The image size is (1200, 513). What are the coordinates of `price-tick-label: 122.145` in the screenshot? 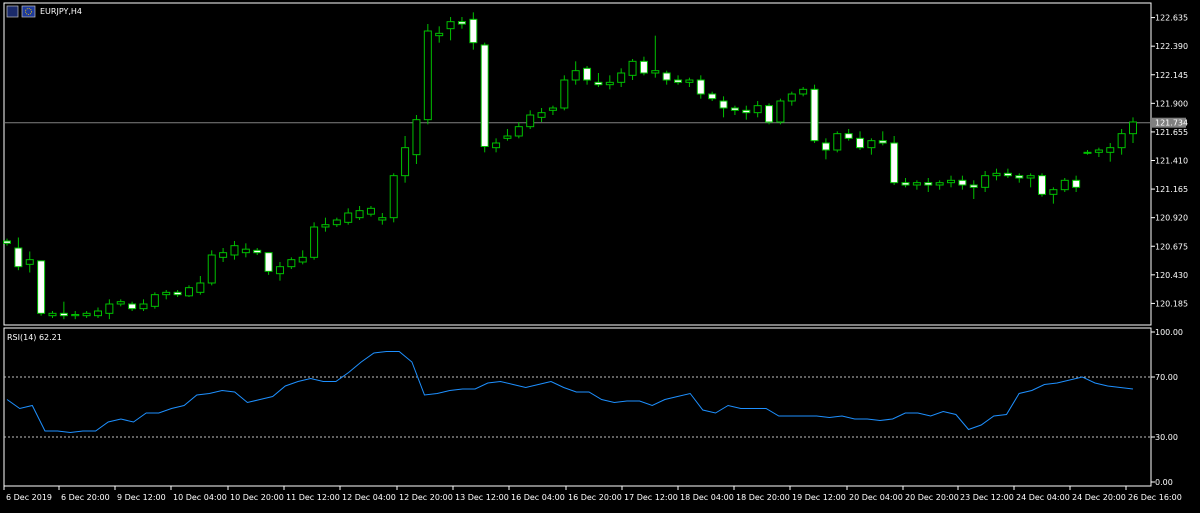 It's located at (1171, 75).